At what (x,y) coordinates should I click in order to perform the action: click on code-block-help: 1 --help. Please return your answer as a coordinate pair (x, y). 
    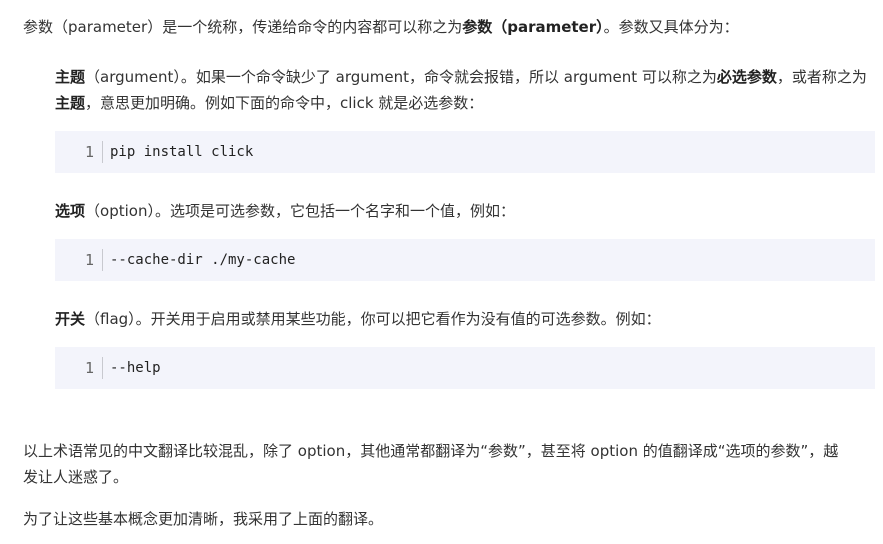
    Looking at the image, I should click on (465, 368).